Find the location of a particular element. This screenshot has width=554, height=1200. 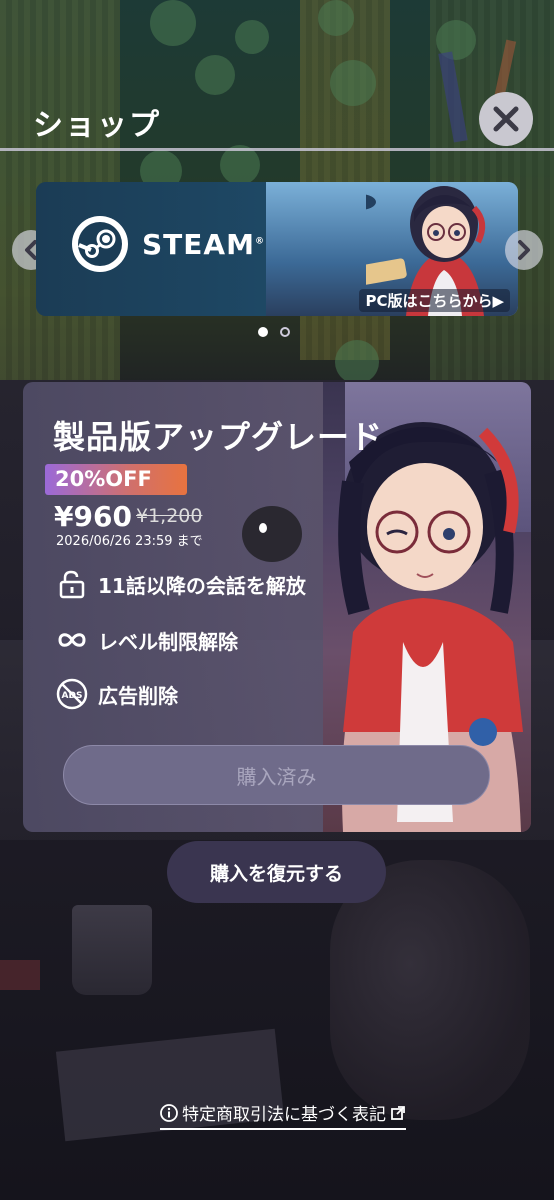

discount-badge: 20%OFF is located at coordinates (116, 479).